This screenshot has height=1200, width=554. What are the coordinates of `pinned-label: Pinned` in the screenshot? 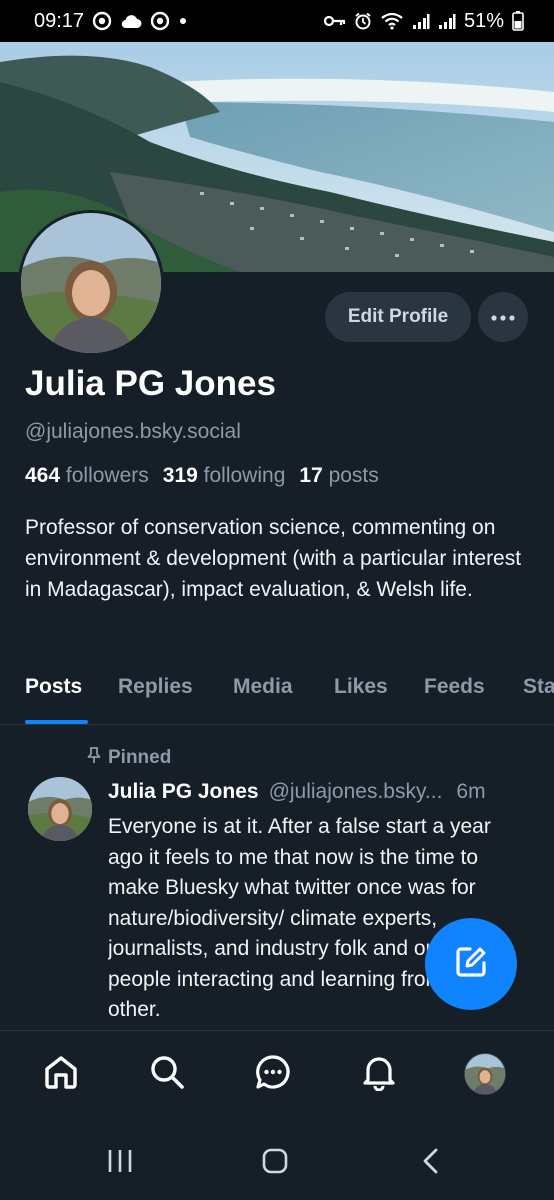 It's located at (128, 758).